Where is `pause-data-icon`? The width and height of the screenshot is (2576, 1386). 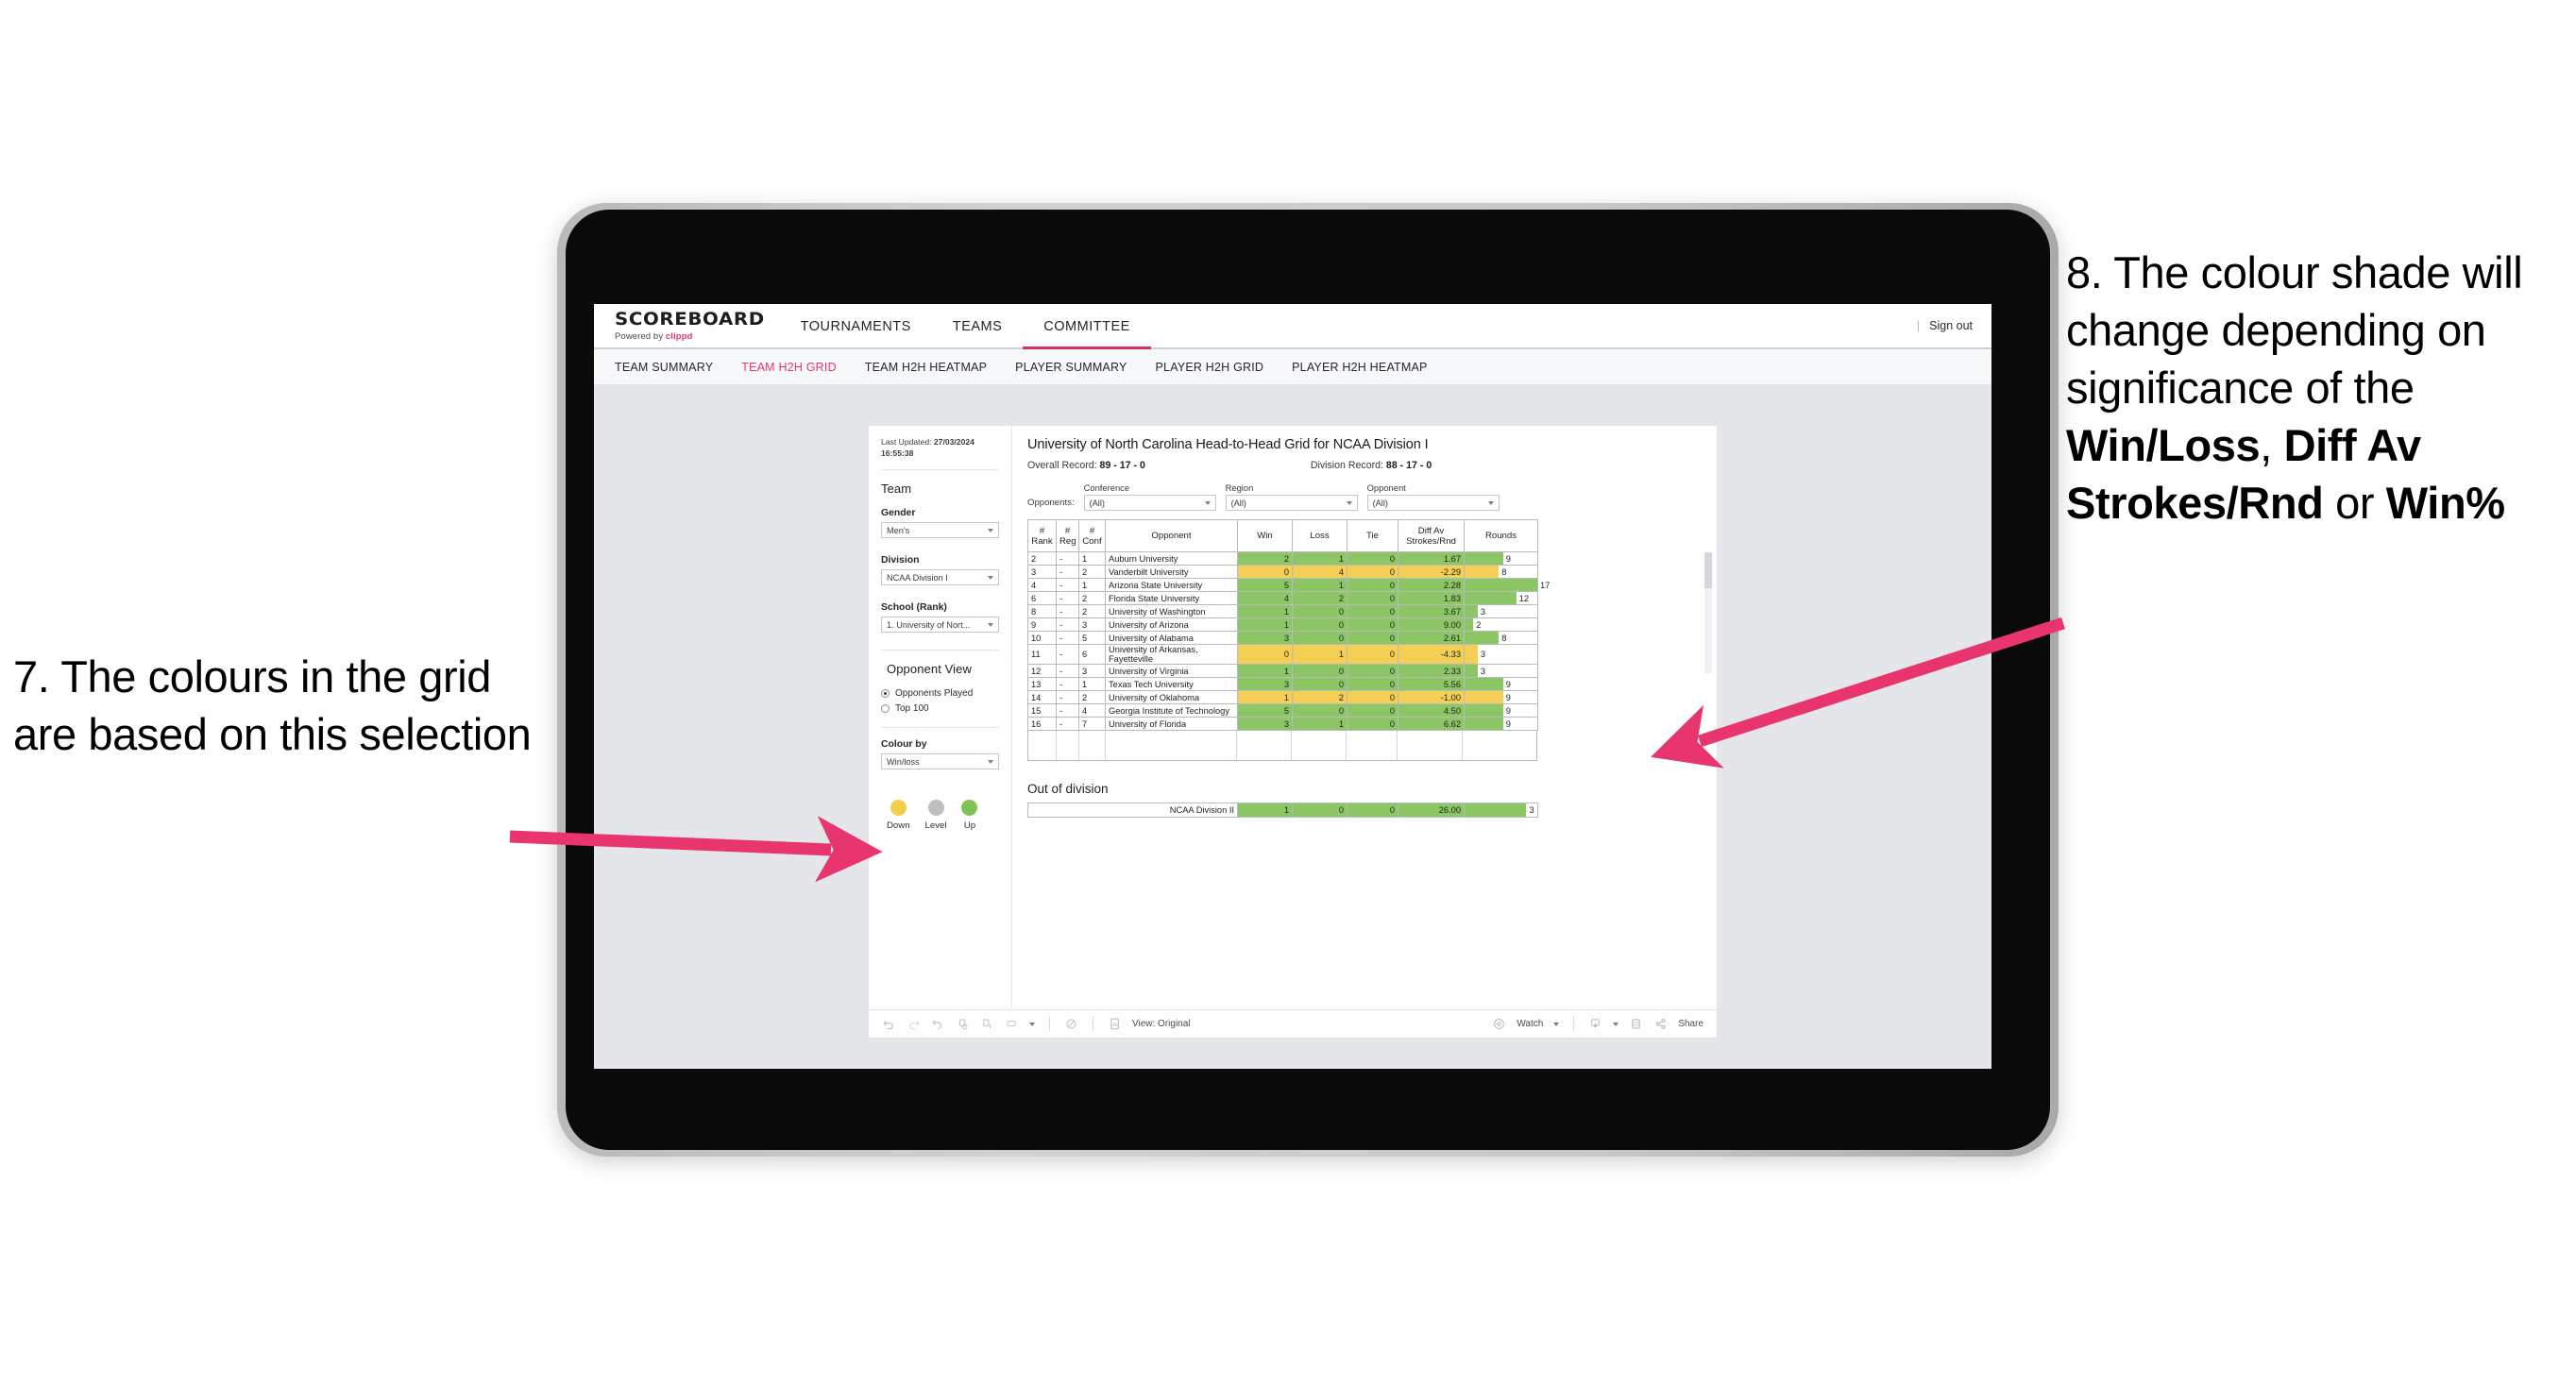
pause-data-icon is located at coordinates (987, 1024).